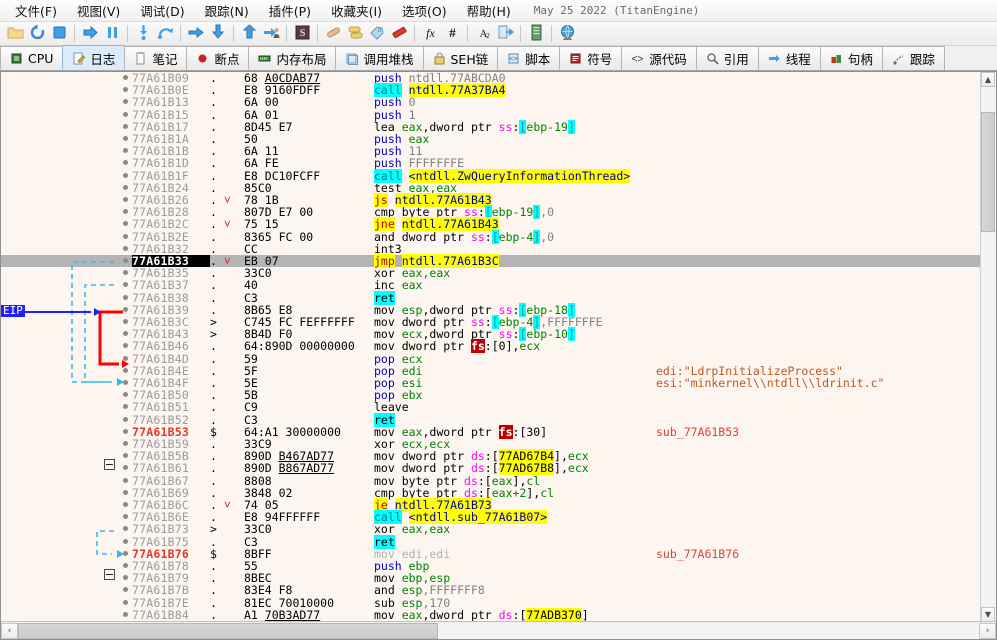 The width and height of the screenshot is (997, 640). I want to click on menu-item-1: 视图(V), so click(98, 11).